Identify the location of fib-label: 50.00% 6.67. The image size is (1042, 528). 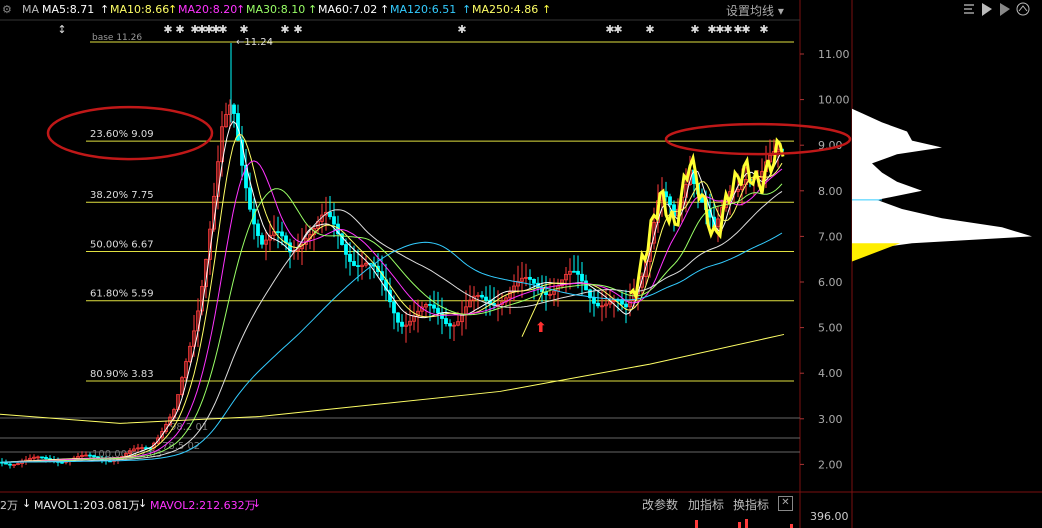
(122, 244).